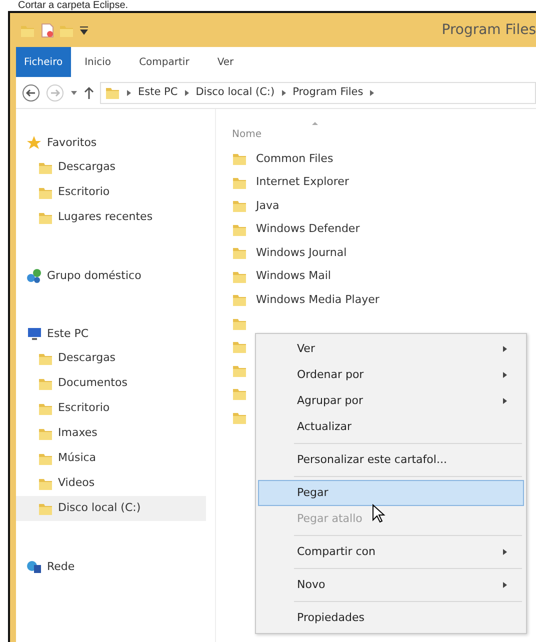  Describe the element at coordinates (68, 334) in the screenshot. I see `nav-group-link: Este PC` at that location.